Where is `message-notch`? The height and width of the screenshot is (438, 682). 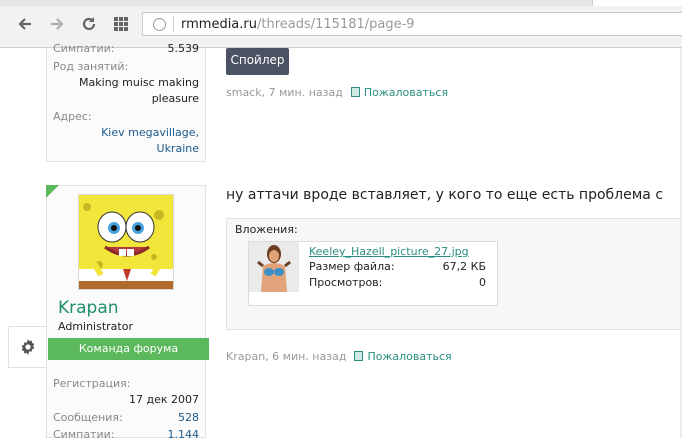
message-notch is located at coordinates (210, 204).